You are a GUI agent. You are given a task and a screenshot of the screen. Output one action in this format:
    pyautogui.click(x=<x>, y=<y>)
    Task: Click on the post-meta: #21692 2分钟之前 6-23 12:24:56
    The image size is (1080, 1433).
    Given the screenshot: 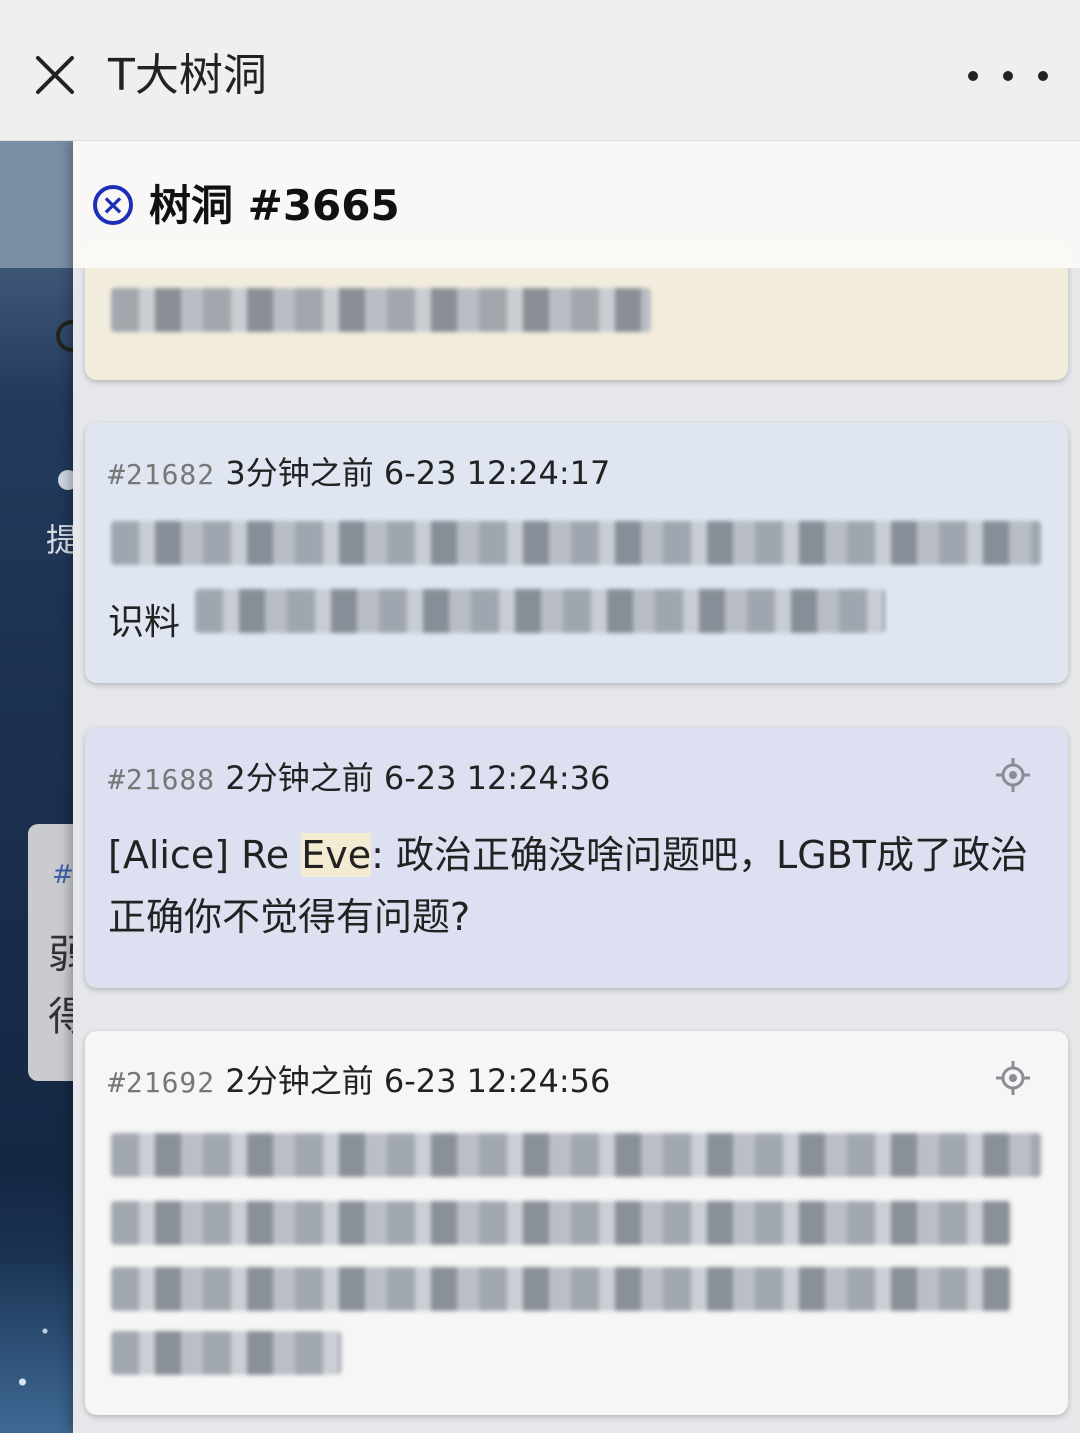 What is the action you would take?
    pyautogui.click(x=359, y=1082)
    